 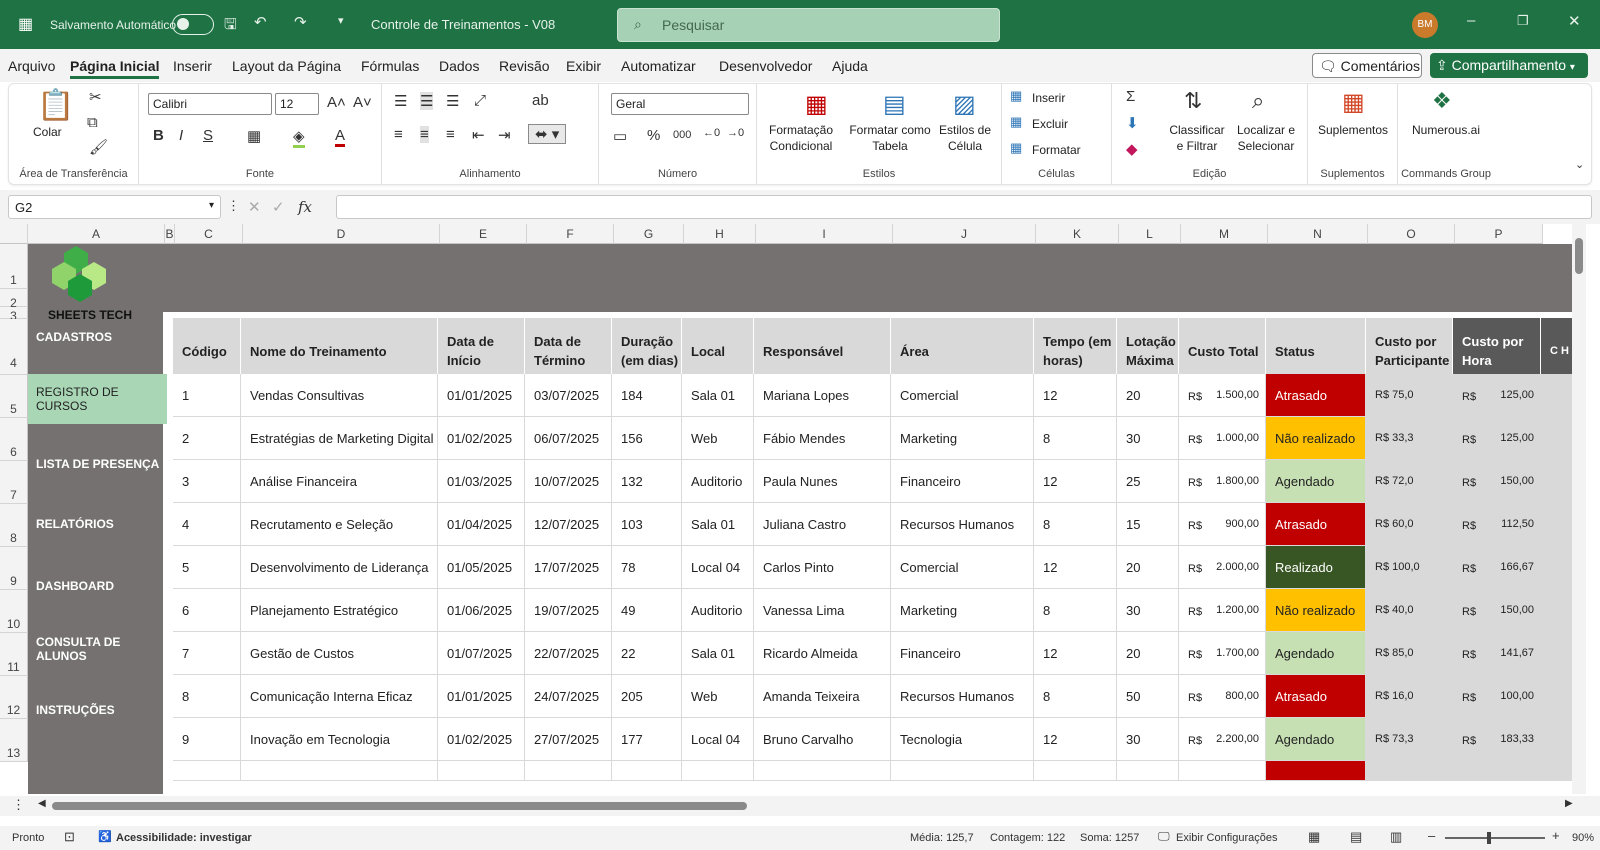 I want to click on macro-record-icon: ⊡, so click(x=69, y=837).